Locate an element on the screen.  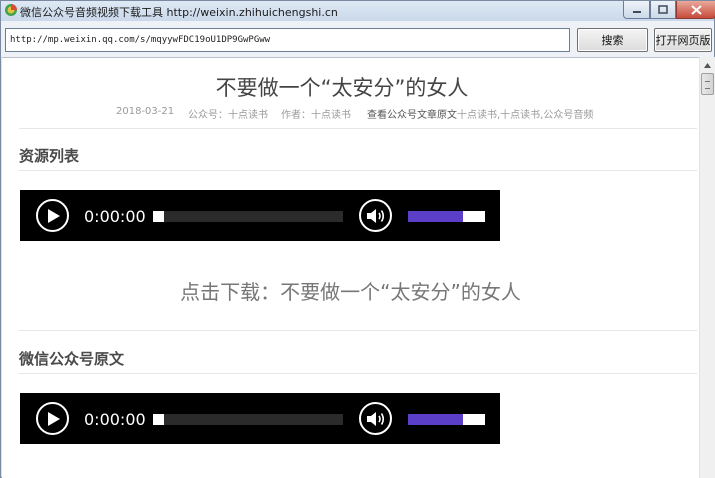
app-icon is located at coordinates (11, 10).